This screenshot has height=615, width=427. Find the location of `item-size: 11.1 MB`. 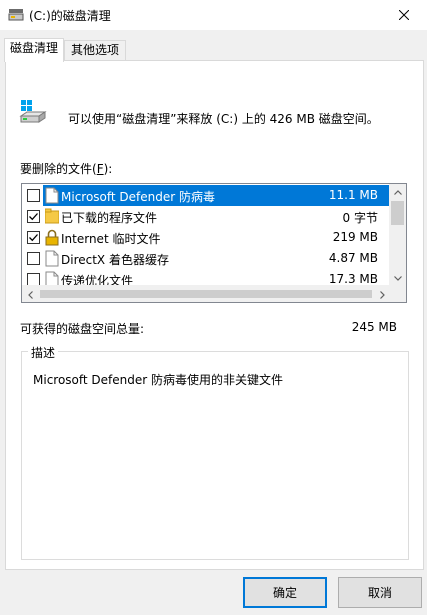

item-size: 11.1 MB is located at coordinates (353, 195).